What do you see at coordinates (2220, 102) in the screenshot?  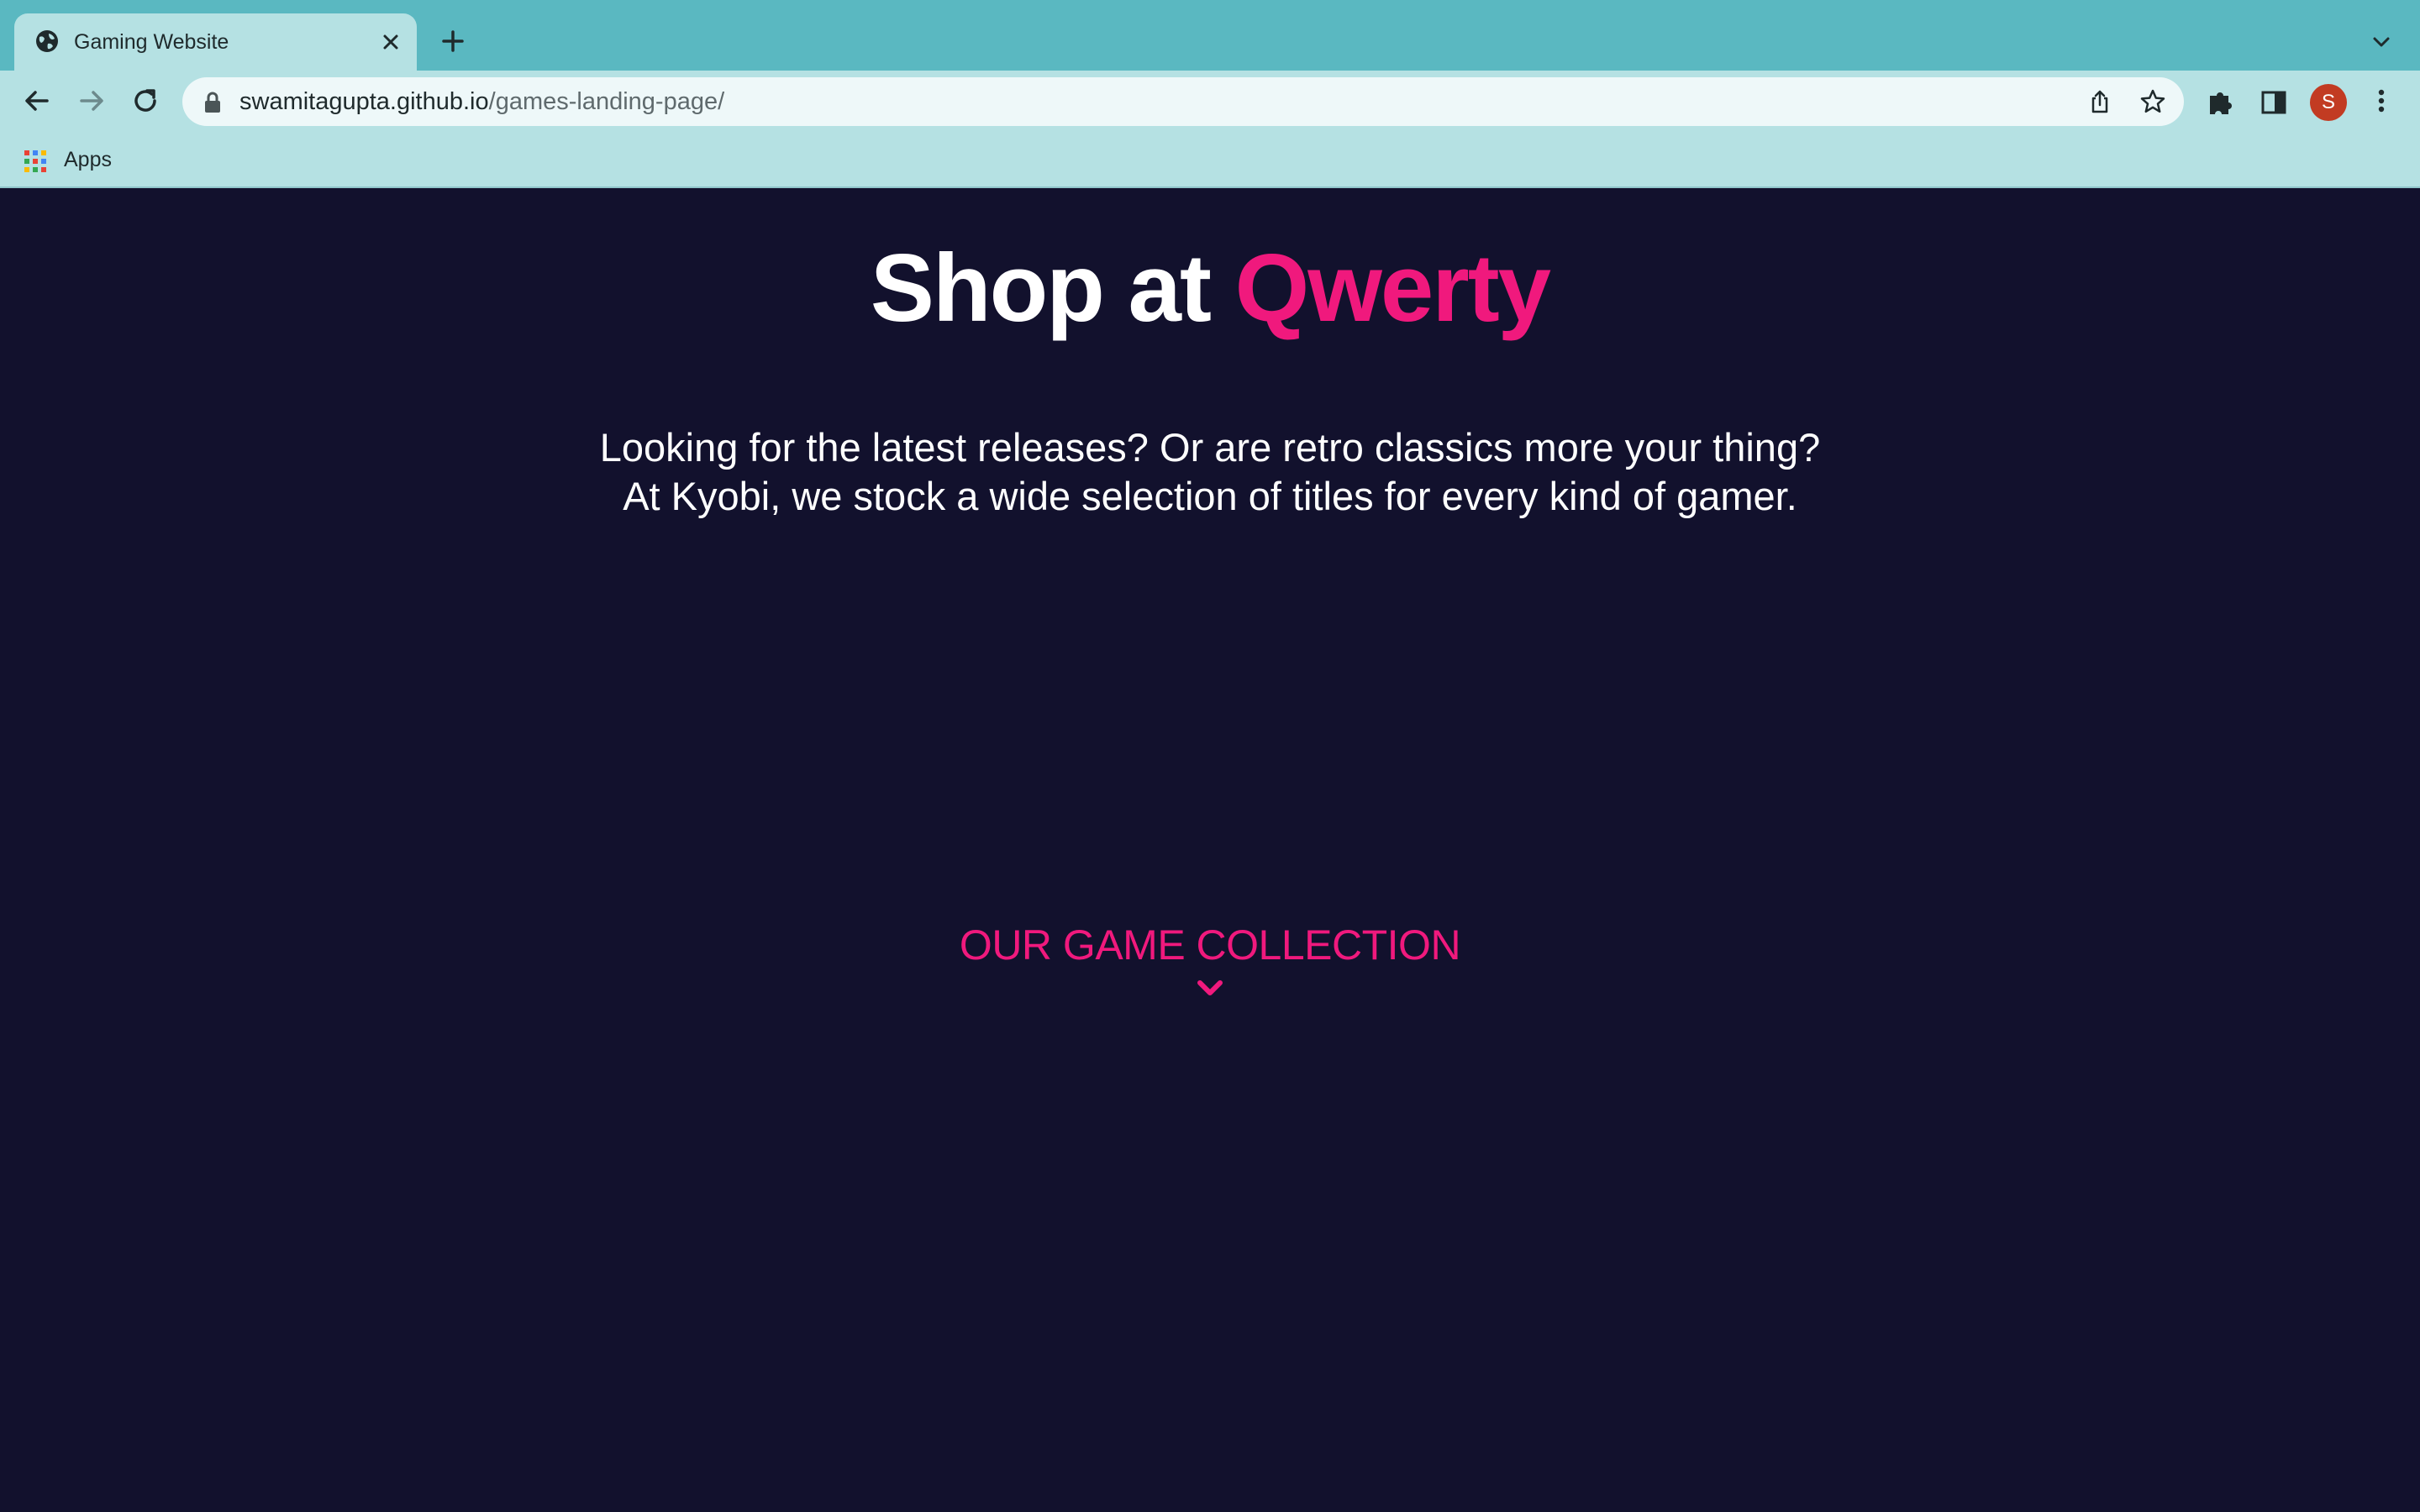 I see `puzzle-icon` at bounding box center [2220, 102].